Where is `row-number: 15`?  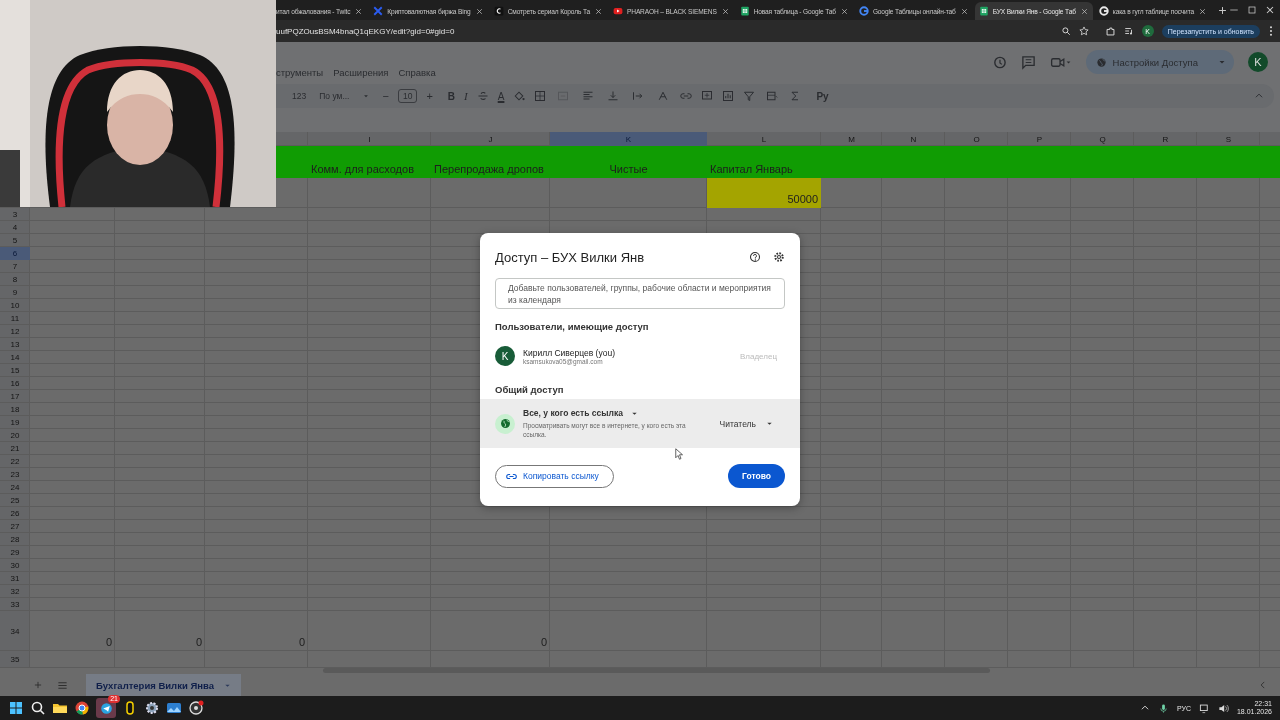 row-number: 15 is located at coordinates (15, 370).